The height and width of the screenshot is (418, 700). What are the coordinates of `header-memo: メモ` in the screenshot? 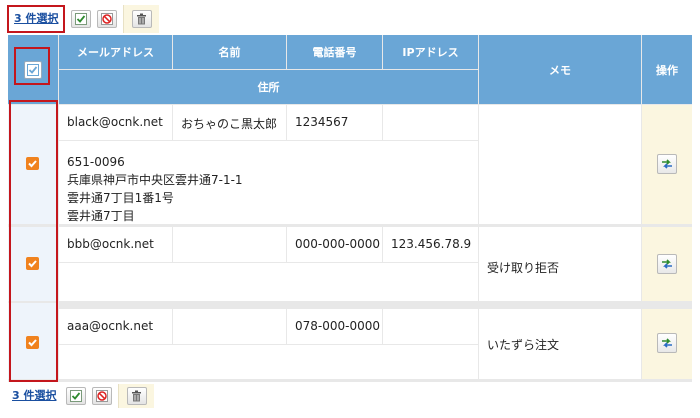 It's located at (560, 69).